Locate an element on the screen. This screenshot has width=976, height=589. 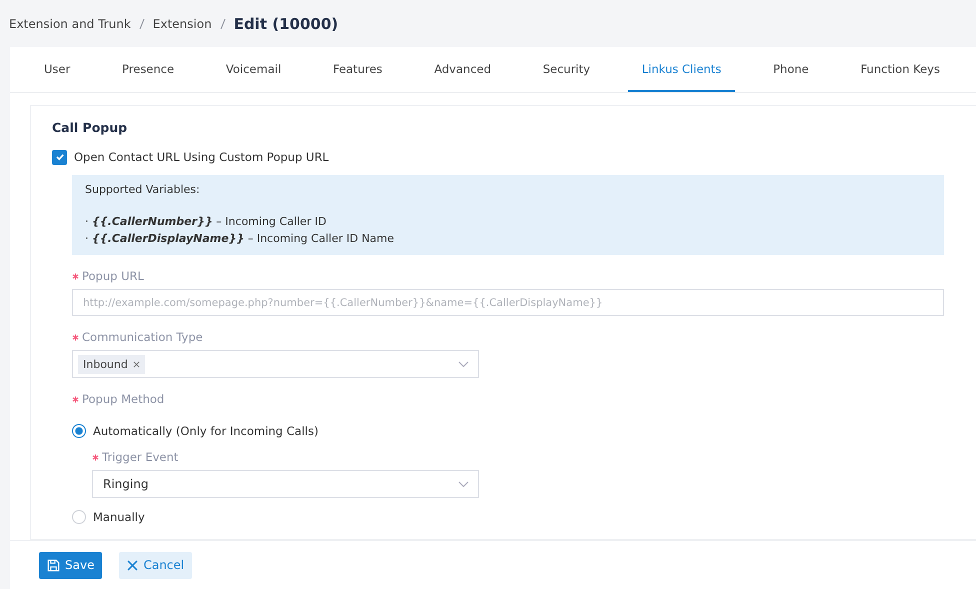
cancel-button: Cancel is located at coordinates (155, 565).